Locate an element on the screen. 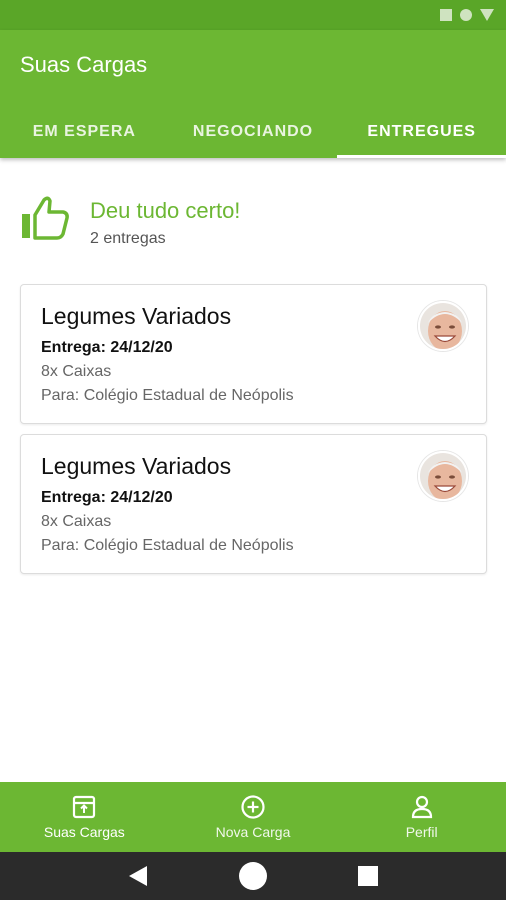 The height and width of the screenshot is (900, 506). tab-bar: EM ESPERA NEGOCIANDO ENTREGUES is located at coordinates (253, 132).